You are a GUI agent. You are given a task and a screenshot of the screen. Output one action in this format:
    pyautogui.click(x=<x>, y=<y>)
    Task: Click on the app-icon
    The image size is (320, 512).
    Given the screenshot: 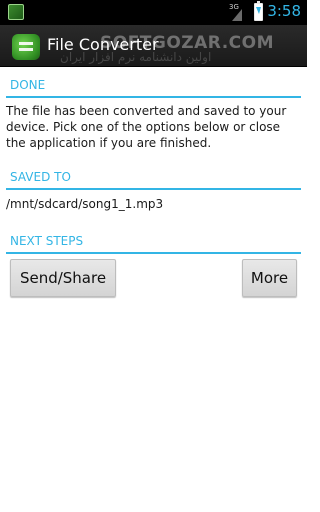 What is the action you would take?
    pyautogui.click(x=26, y=47)
    